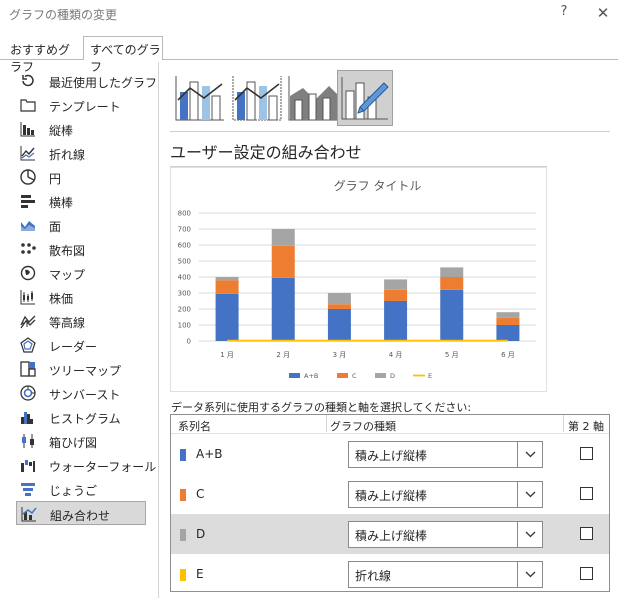 The image size is (618, 605). Describe the element at coordinates (28, 105) in the screenshot. I see `folder-icon` at that location.